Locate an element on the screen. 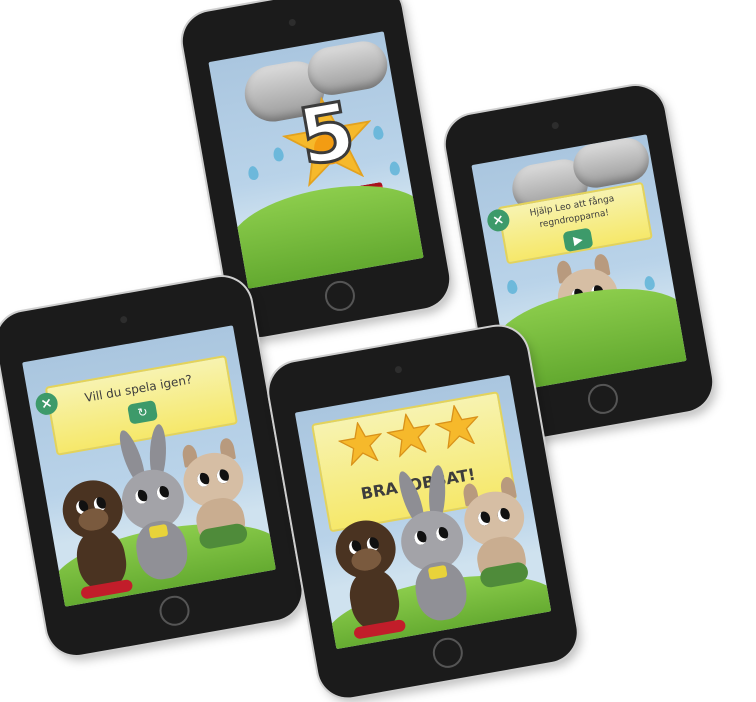 The height and width of the screenshot is (702, 756). grass-hill is located at coordinates (323, 230).